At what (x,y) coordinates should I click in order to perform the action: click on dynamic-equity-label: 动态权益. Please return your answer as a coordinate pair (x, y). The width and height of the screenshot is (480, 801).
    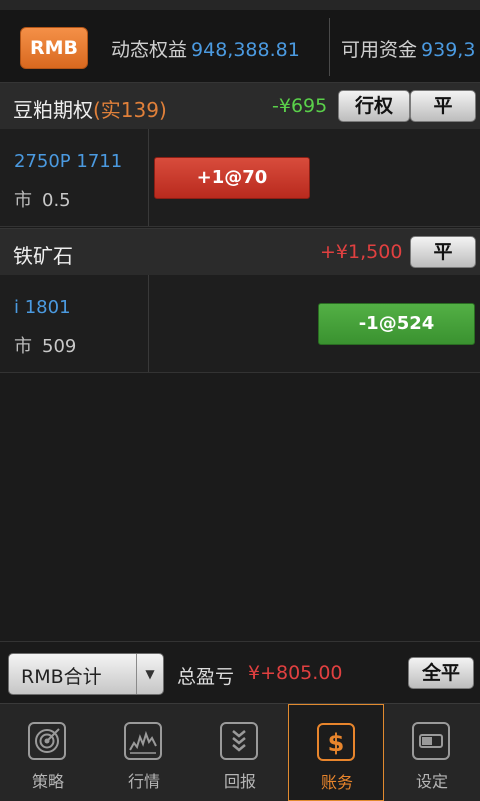
    Looking at the image, I should click on (149, 50).